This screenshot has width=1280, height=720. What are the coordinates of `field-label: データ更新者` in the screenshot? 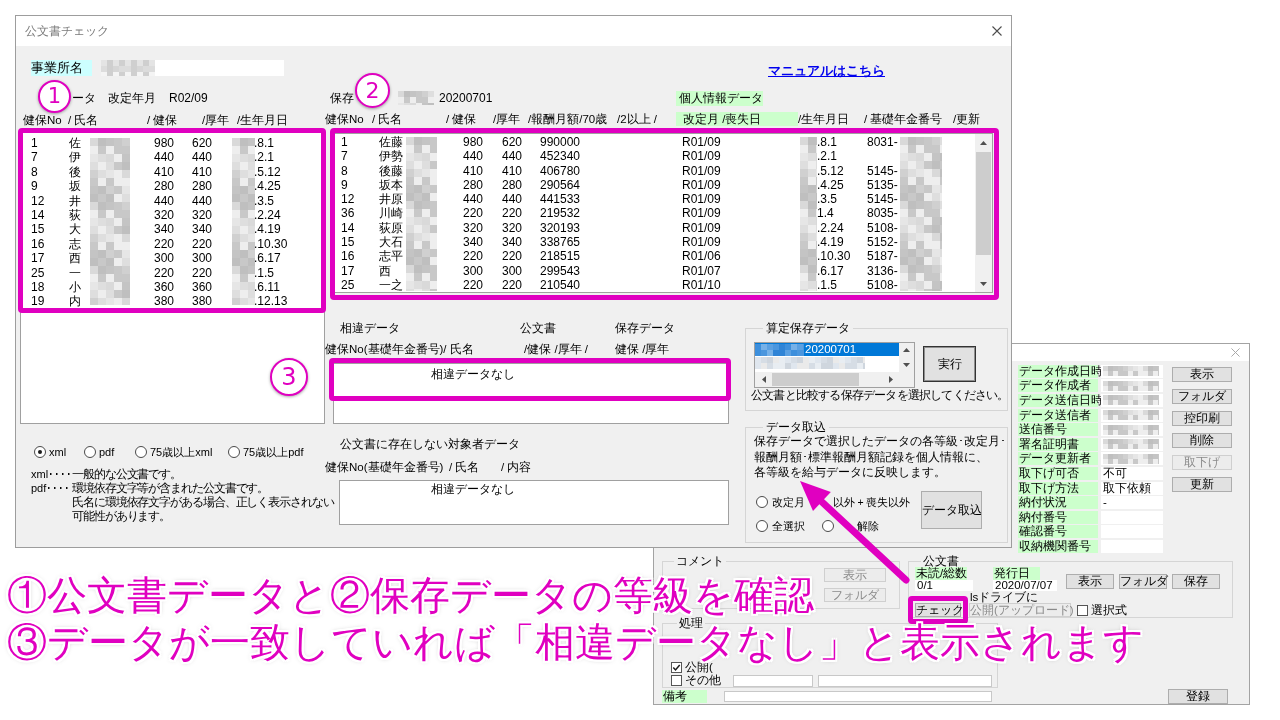 It's located at (1058, 459).